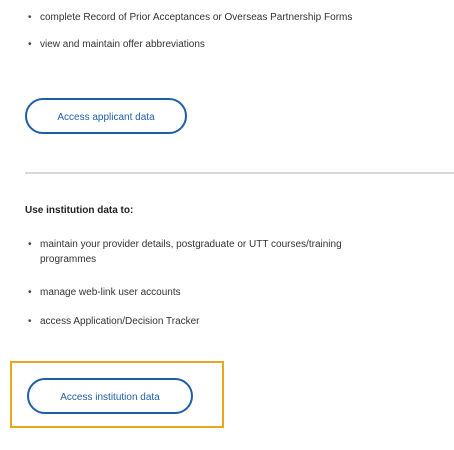 The height and width of the screenshot is (450, 454). What do you see at coordinates (106, 116) in the screenshot?
I see `access-applicant-data-button: Access applicant data` at bounding box center [106, 116].